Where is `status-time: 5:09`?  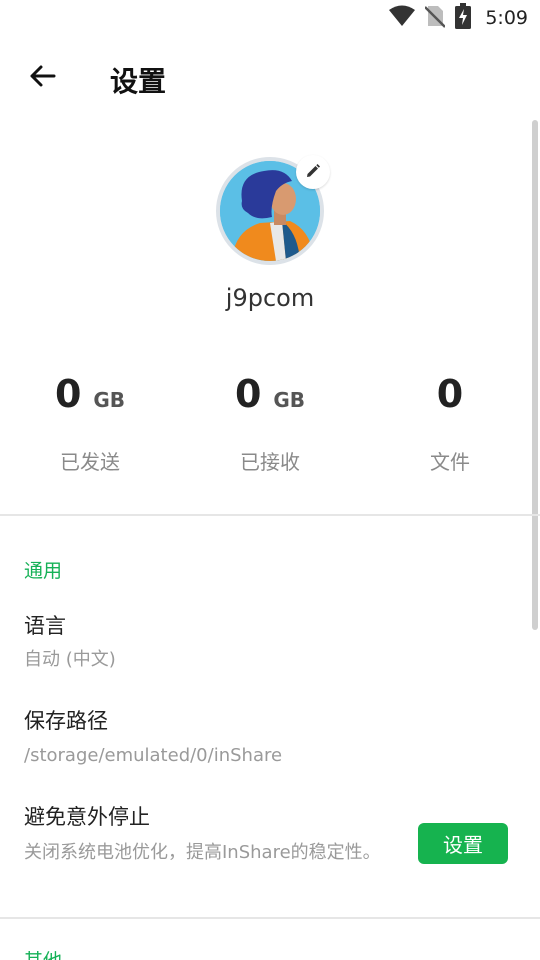
status-time: 5:09 is located at coordinates (506, 18).